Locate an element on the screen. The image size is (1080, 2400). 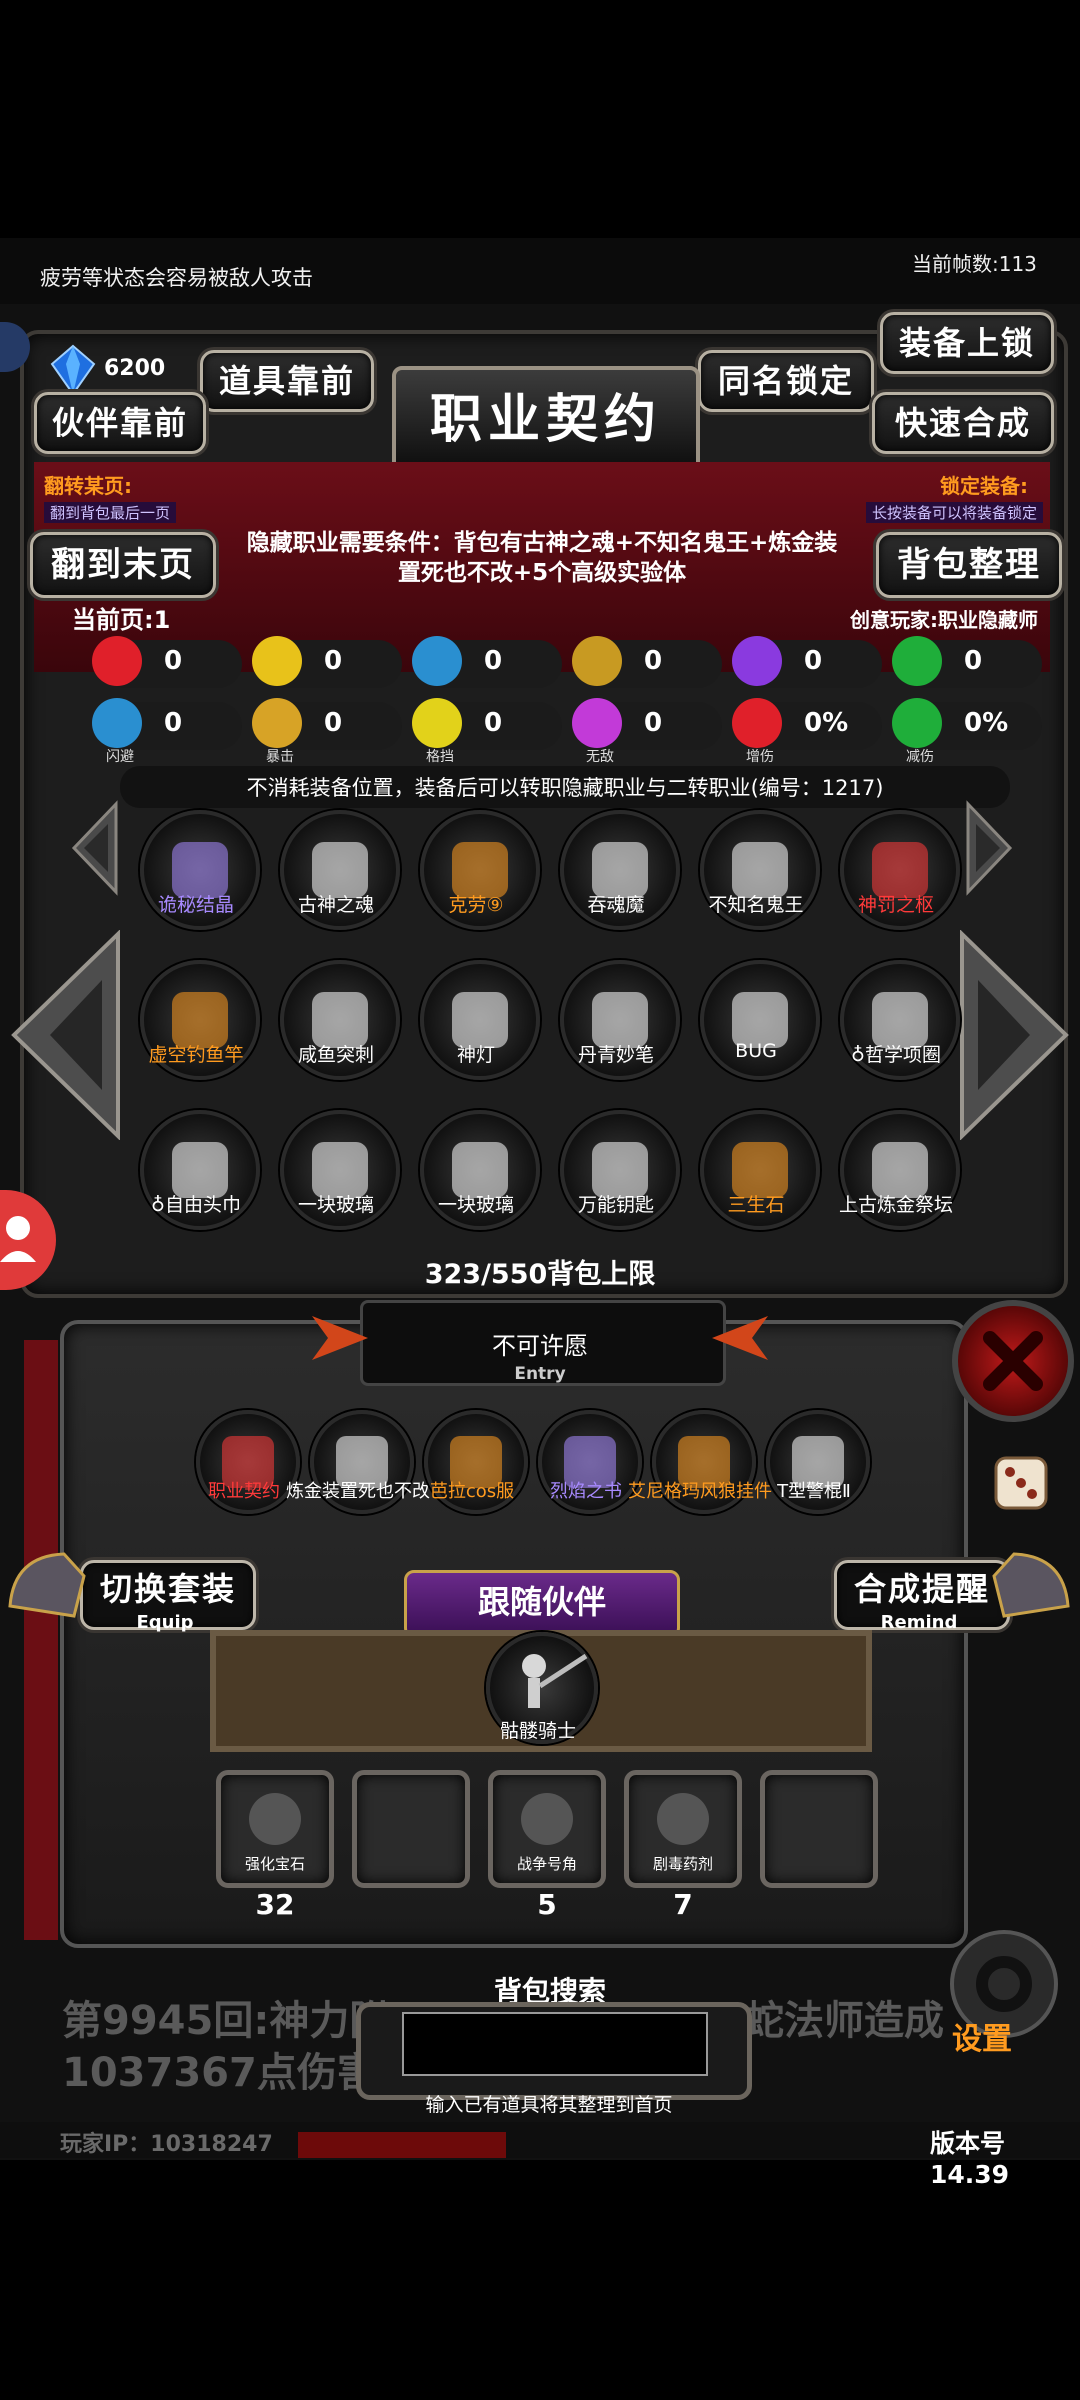
version-text: 版本号14.39 is located at coordinates (970, 2159).